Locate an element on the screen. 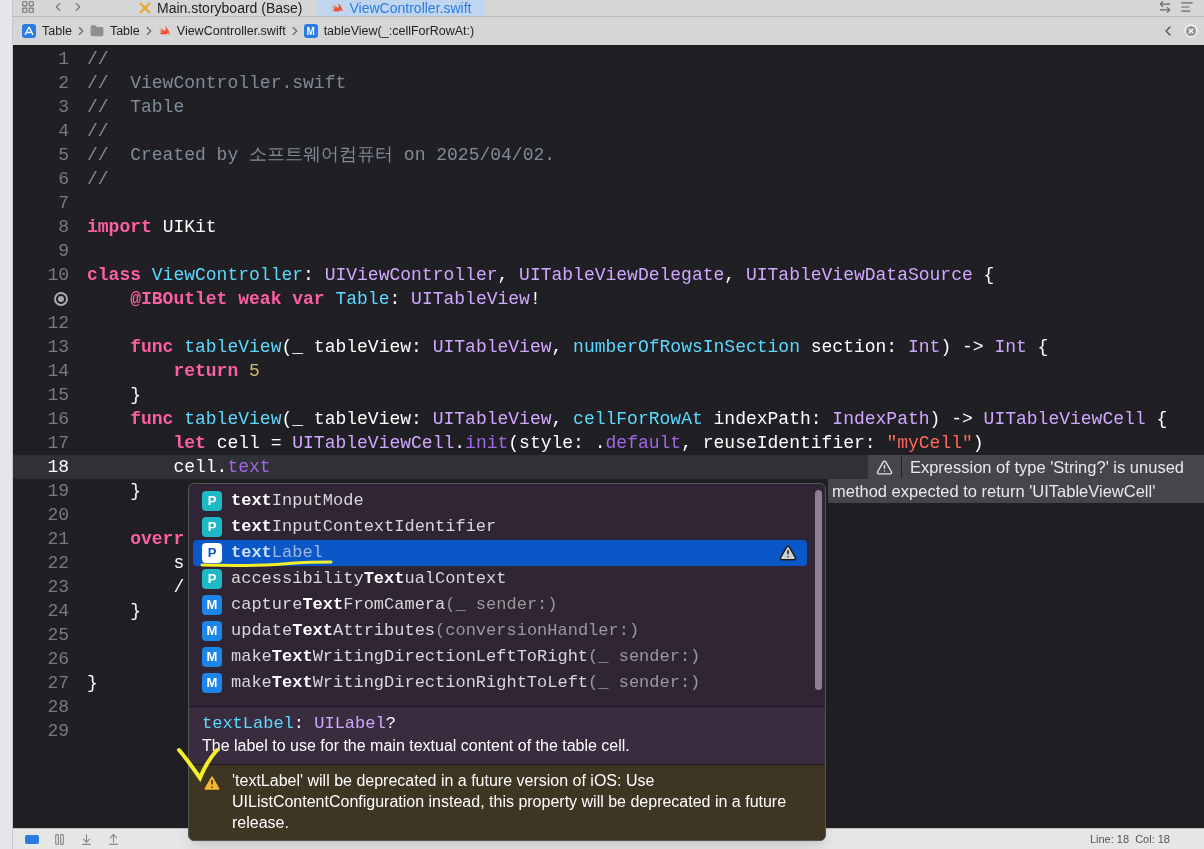 The height and width of the screenshot is (849, 1204). breadcrumb-item: M tableView(_:cellForRowAt:) is located at coordinates (389, 31).